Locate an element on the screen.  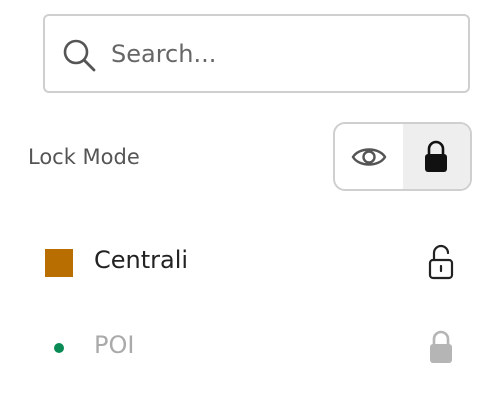
layer-color-dot is located at coordinates (59, 348).